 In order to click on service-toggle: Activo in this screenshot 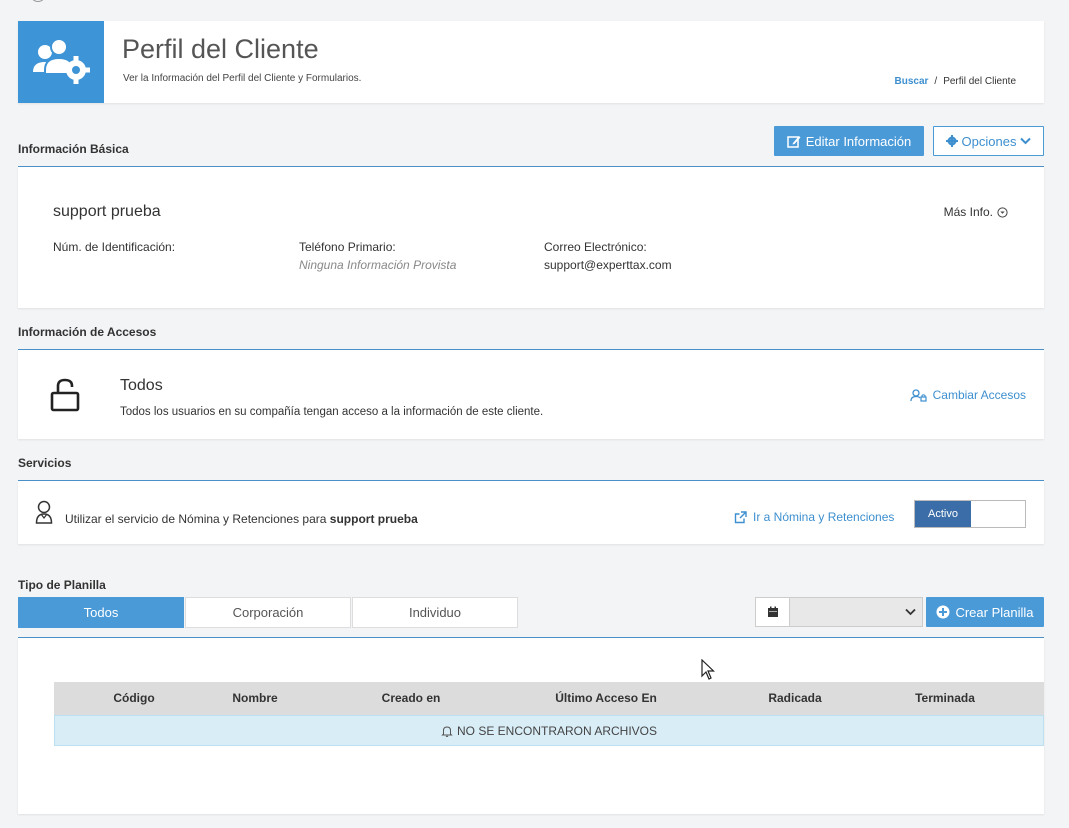, I will do `click(970, 514)`.